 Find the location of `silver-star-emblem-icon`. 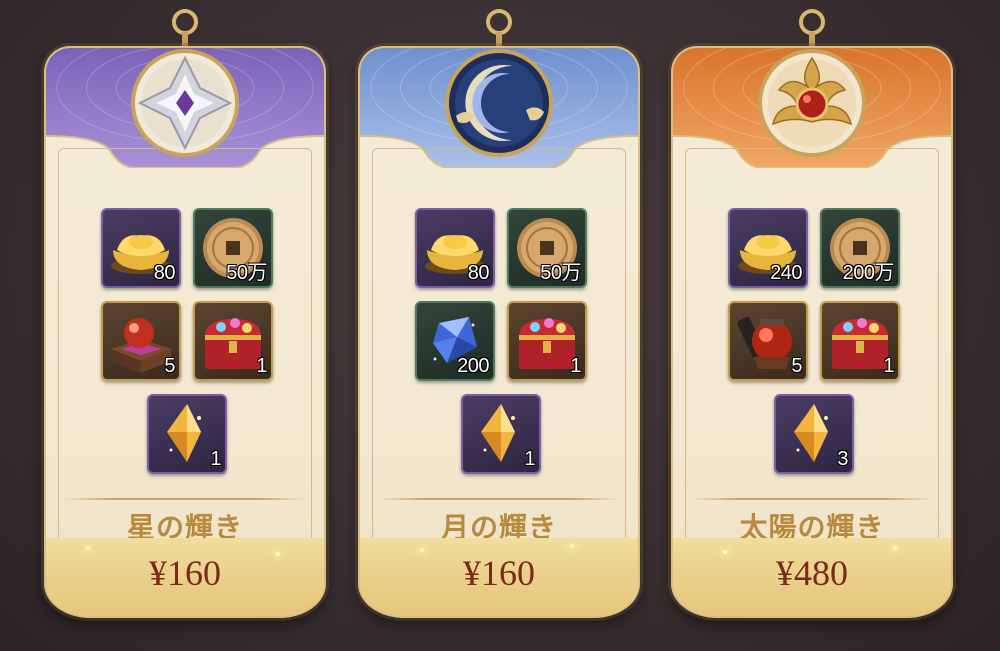

silver-star-emblem-icon is located at coordinates (185, 103).